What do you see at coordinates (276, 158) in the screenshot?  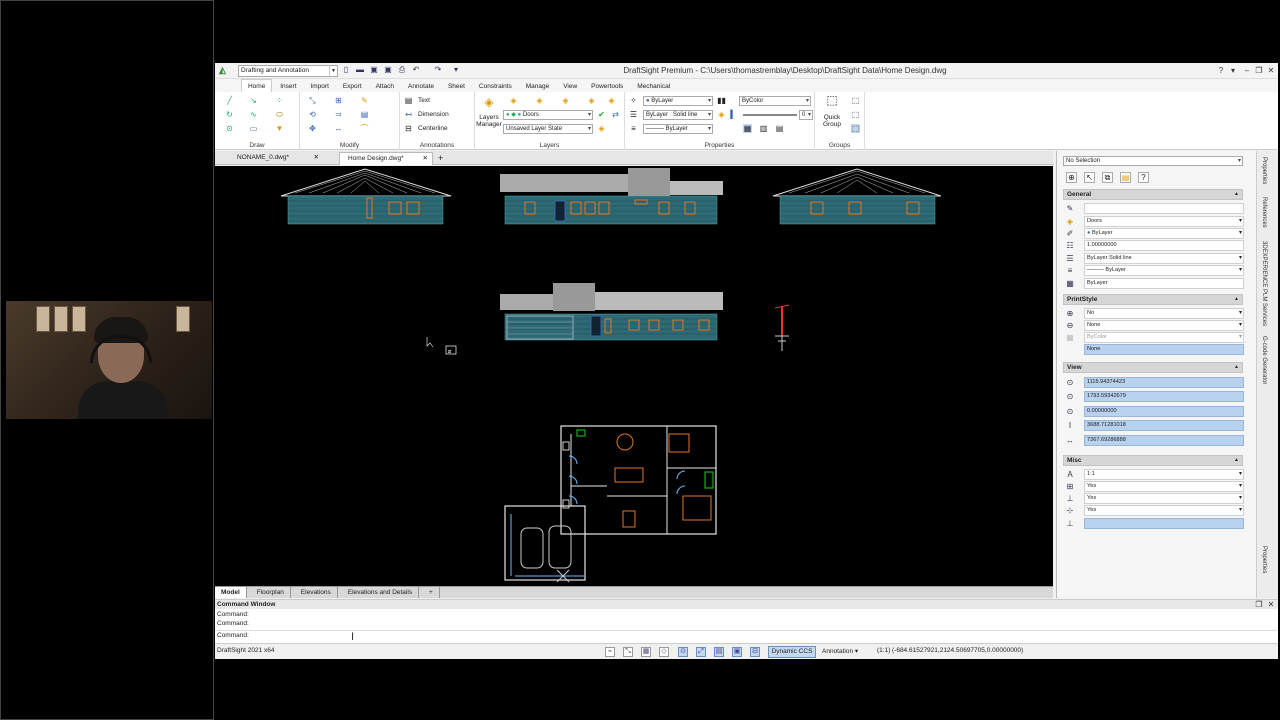 I see `doc-tab-noname: NONAME_0.dwg* ✕` at bounding box center [276, 158].